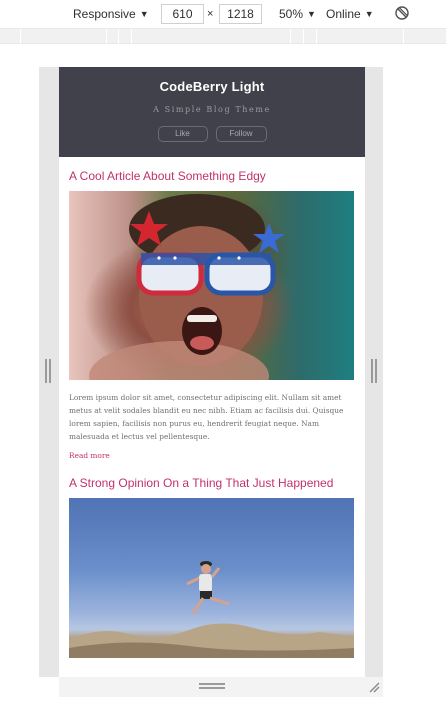 Image resolution: width=446 pixels, height=727 pixels. I want to click on left-resize-handle, so click(48, 371).